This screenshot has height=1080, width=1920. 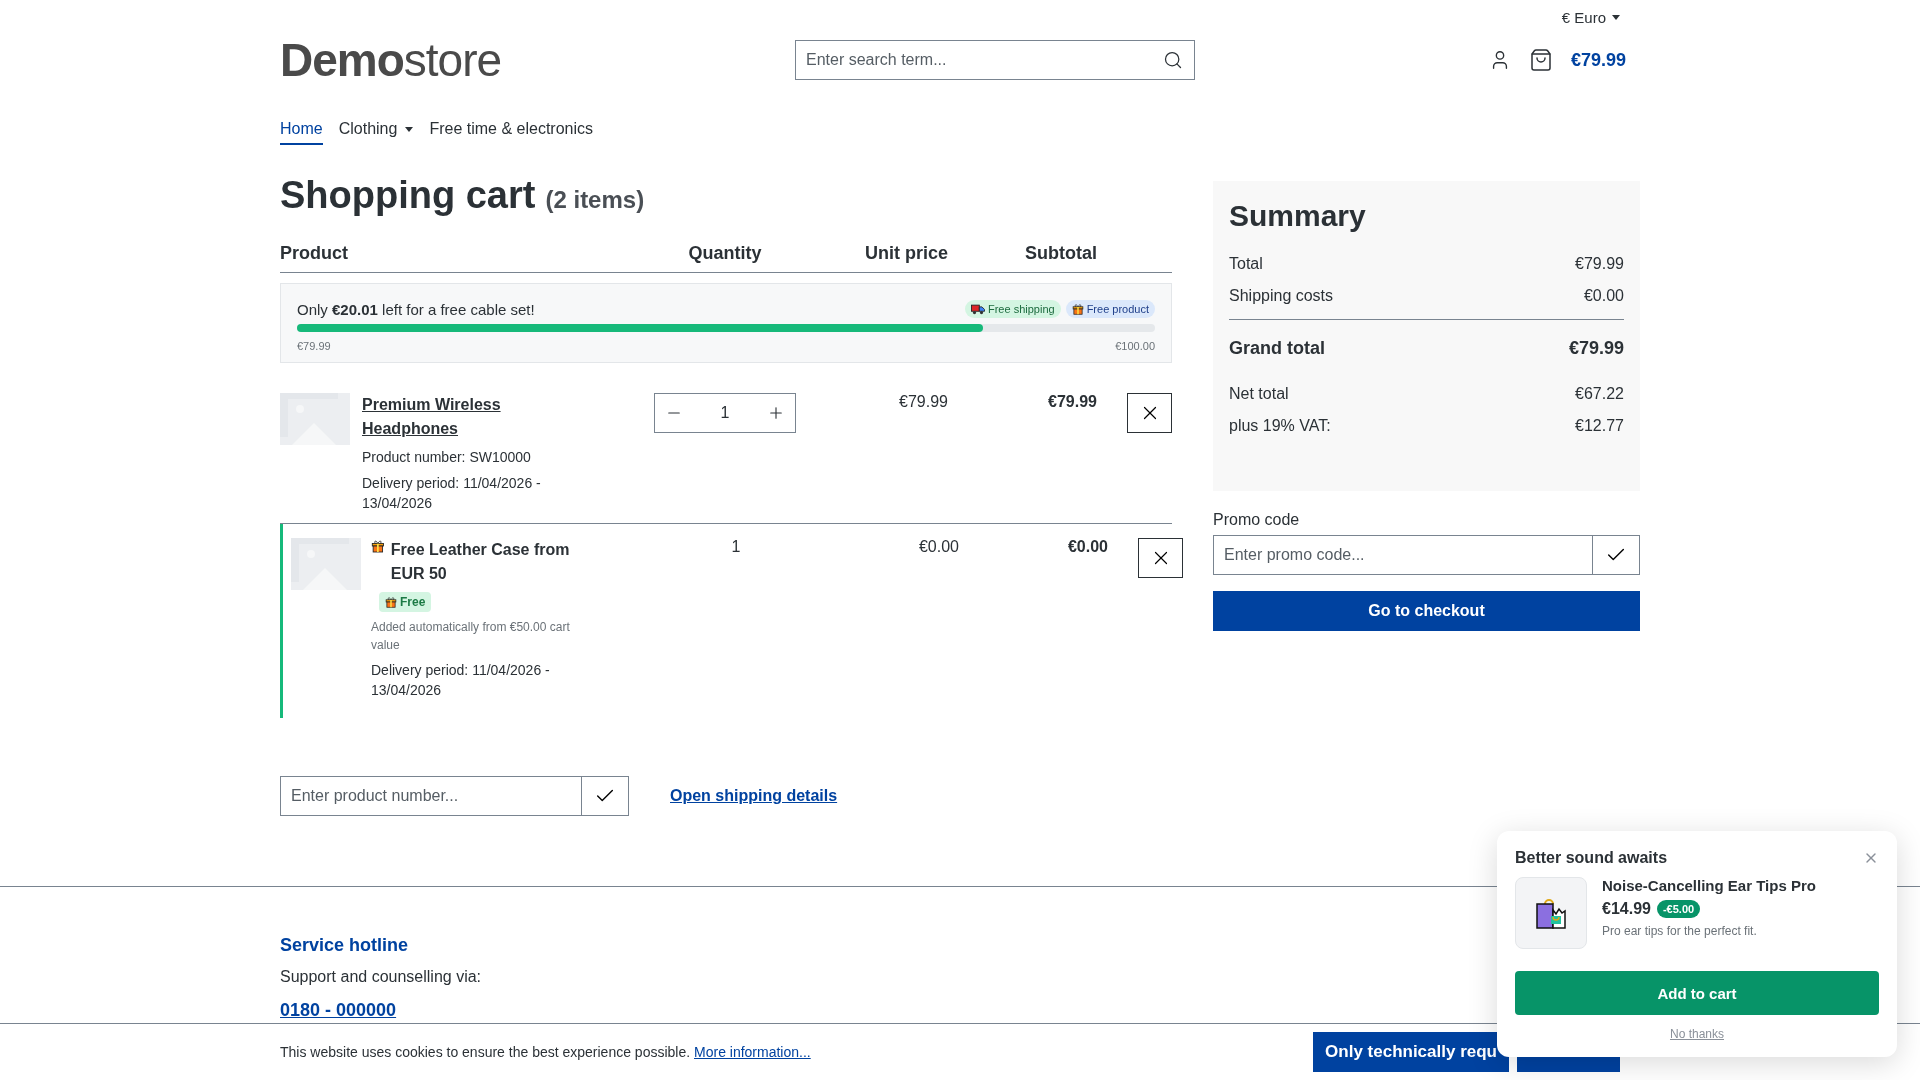 What do you see at coordinates (537, 60) in the screenshot?
I see `store-logo: Demostore` at bounding box center [537, 60].